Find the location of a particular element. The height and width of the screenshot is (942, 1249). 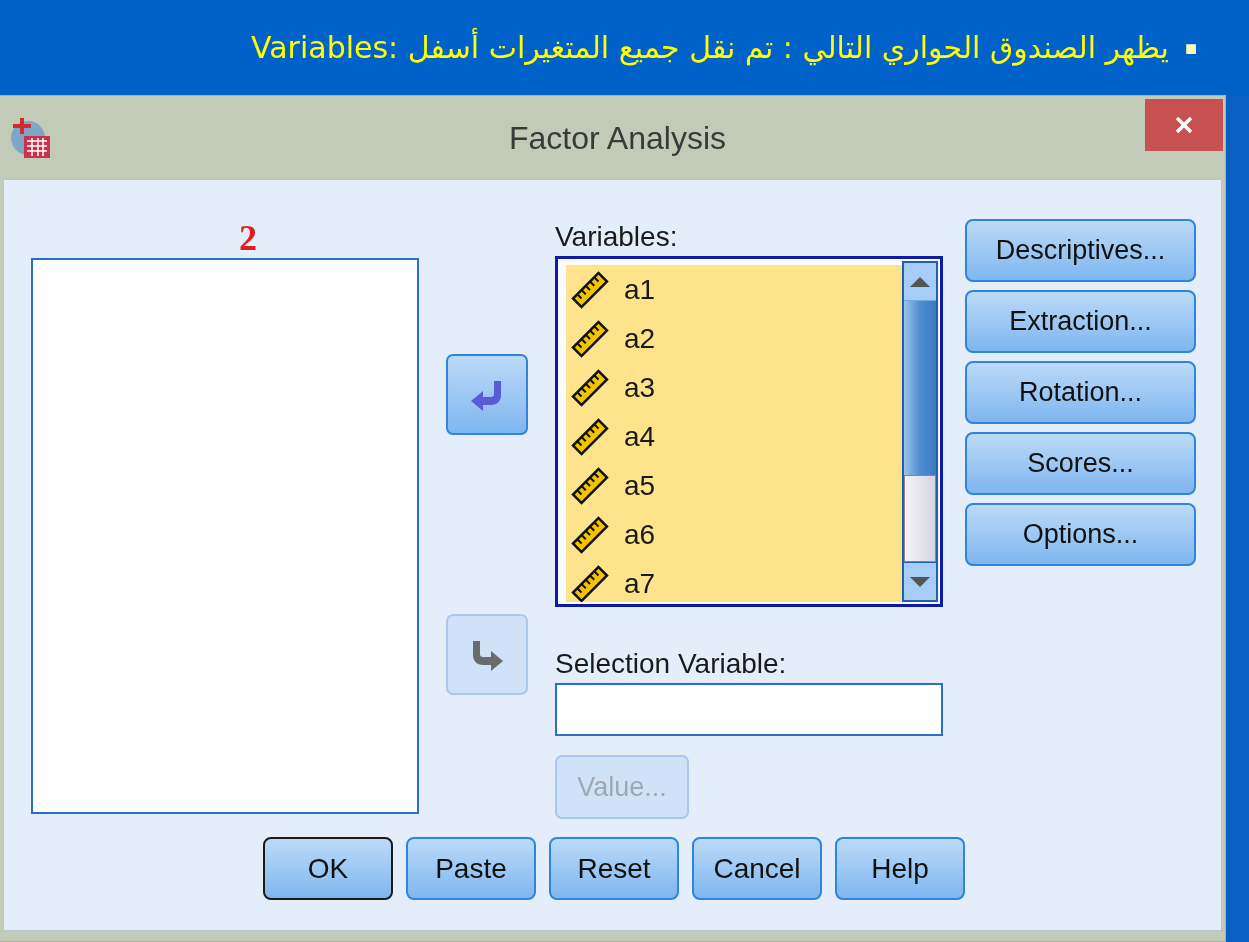

variables-list: a1 a2 a3 a4 a5 a6 a7 is located at coordinates (749, 431).